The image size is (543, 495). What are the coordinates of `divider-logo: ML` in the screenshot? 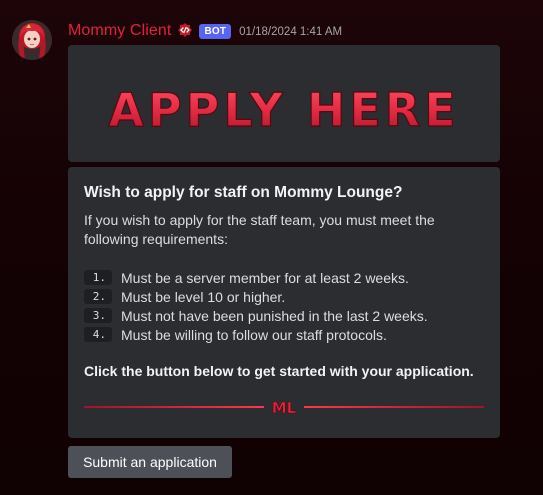 It's located at (284, 407).